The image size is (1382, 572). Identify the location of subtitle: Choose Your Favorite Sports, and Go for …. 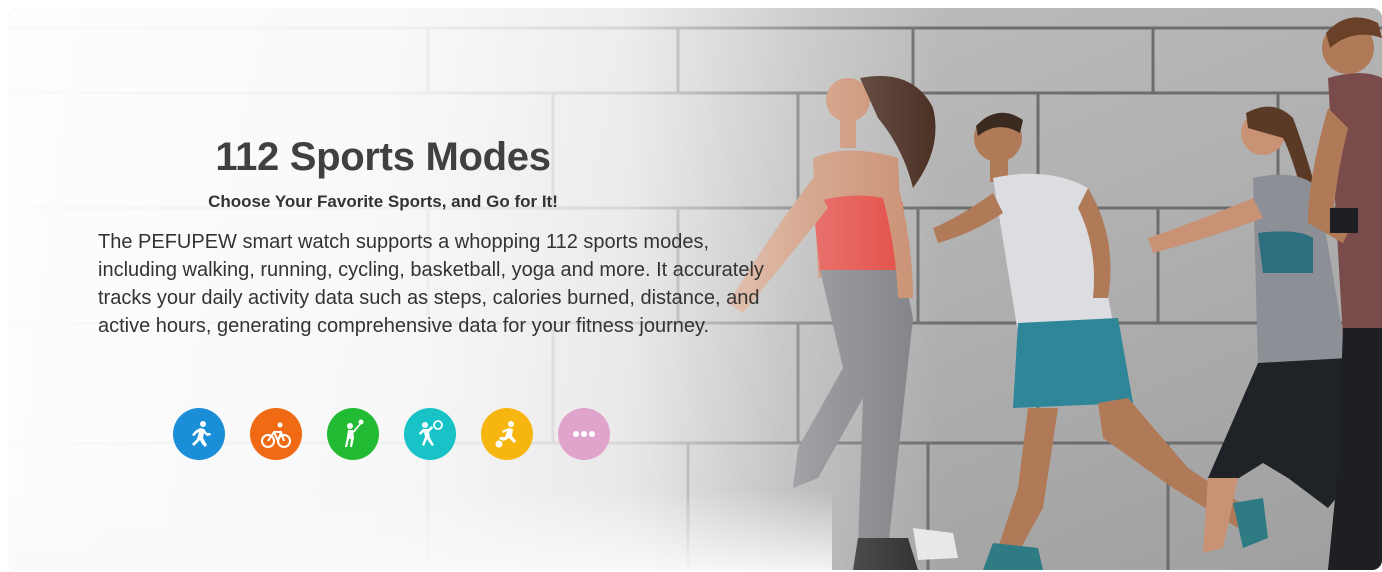
(383, 201).